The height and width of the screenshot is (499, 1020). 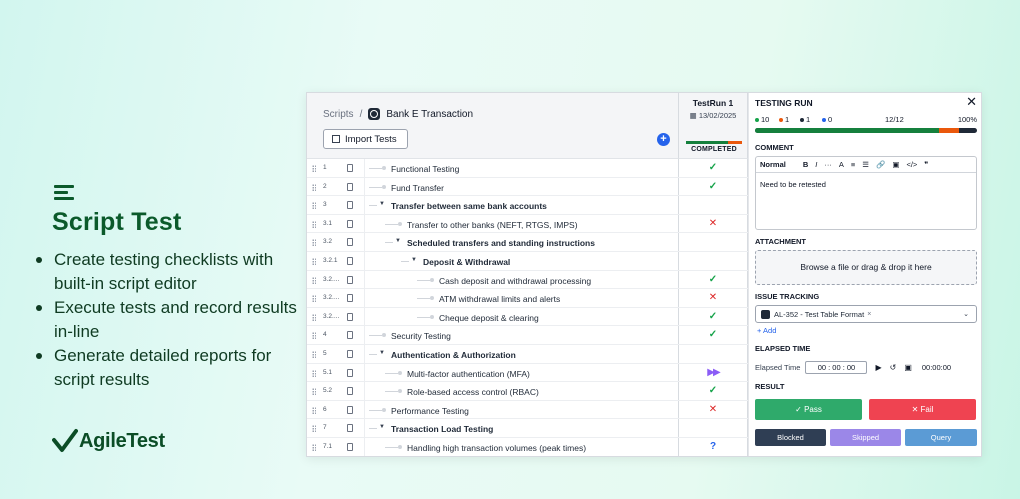 I want to click on chevron-down-icon: ⌄, so click(x=966, y=314).